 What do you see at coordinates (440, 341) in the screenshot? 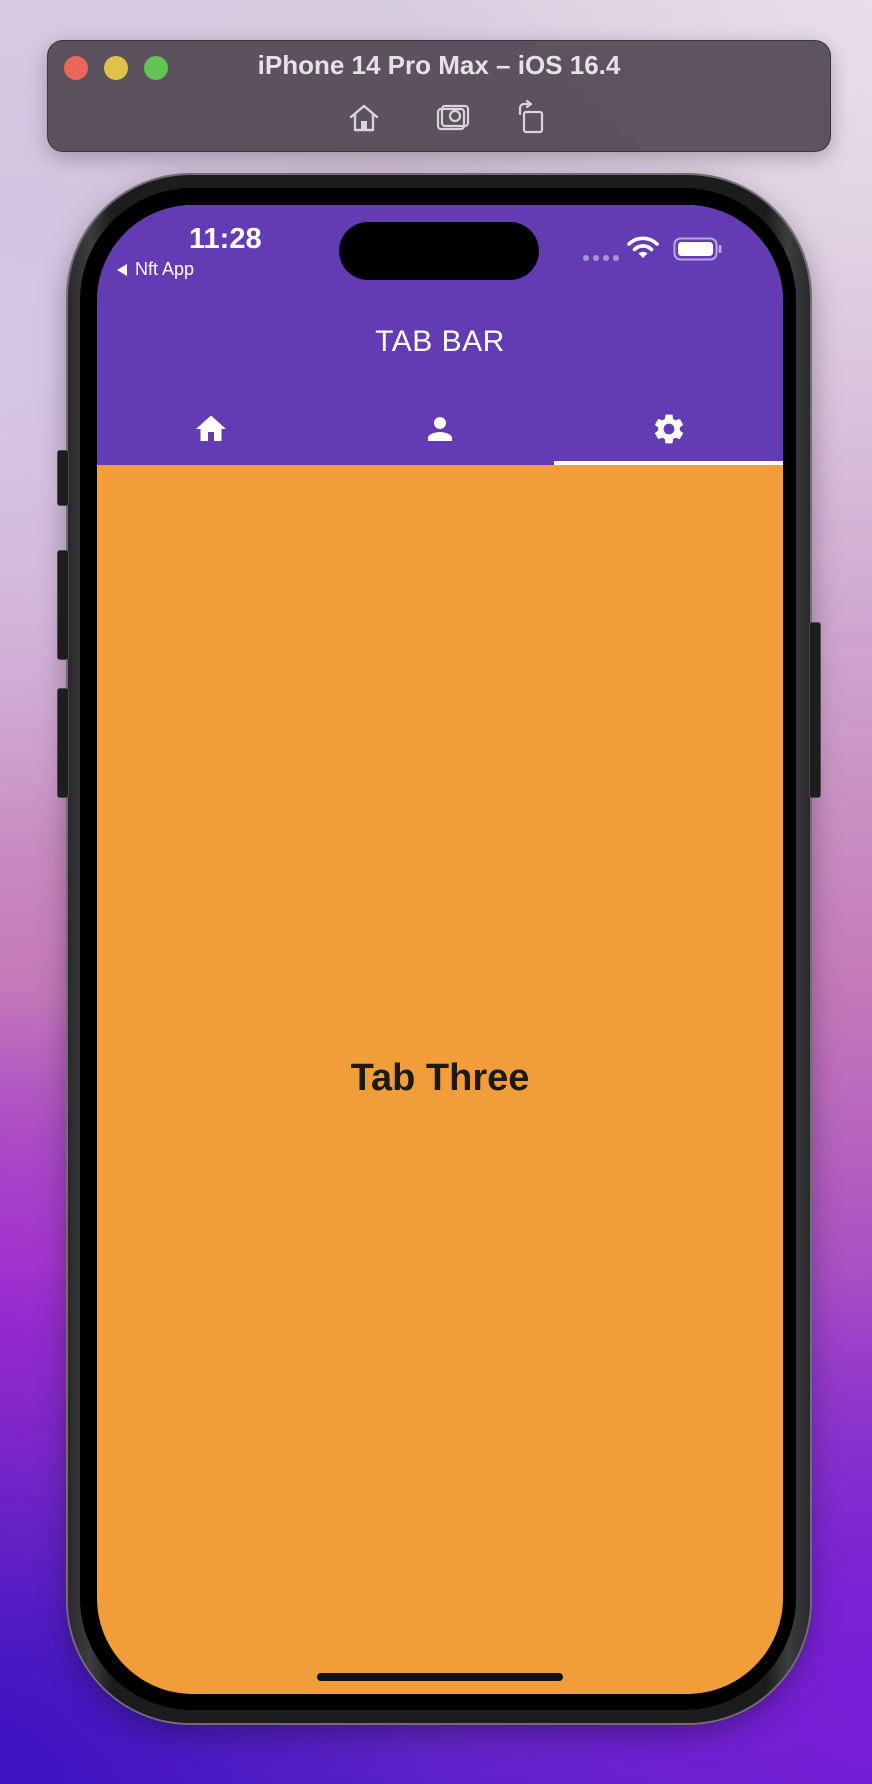
I see `page-title: TAB BAR` at bounding box center [440, 341].